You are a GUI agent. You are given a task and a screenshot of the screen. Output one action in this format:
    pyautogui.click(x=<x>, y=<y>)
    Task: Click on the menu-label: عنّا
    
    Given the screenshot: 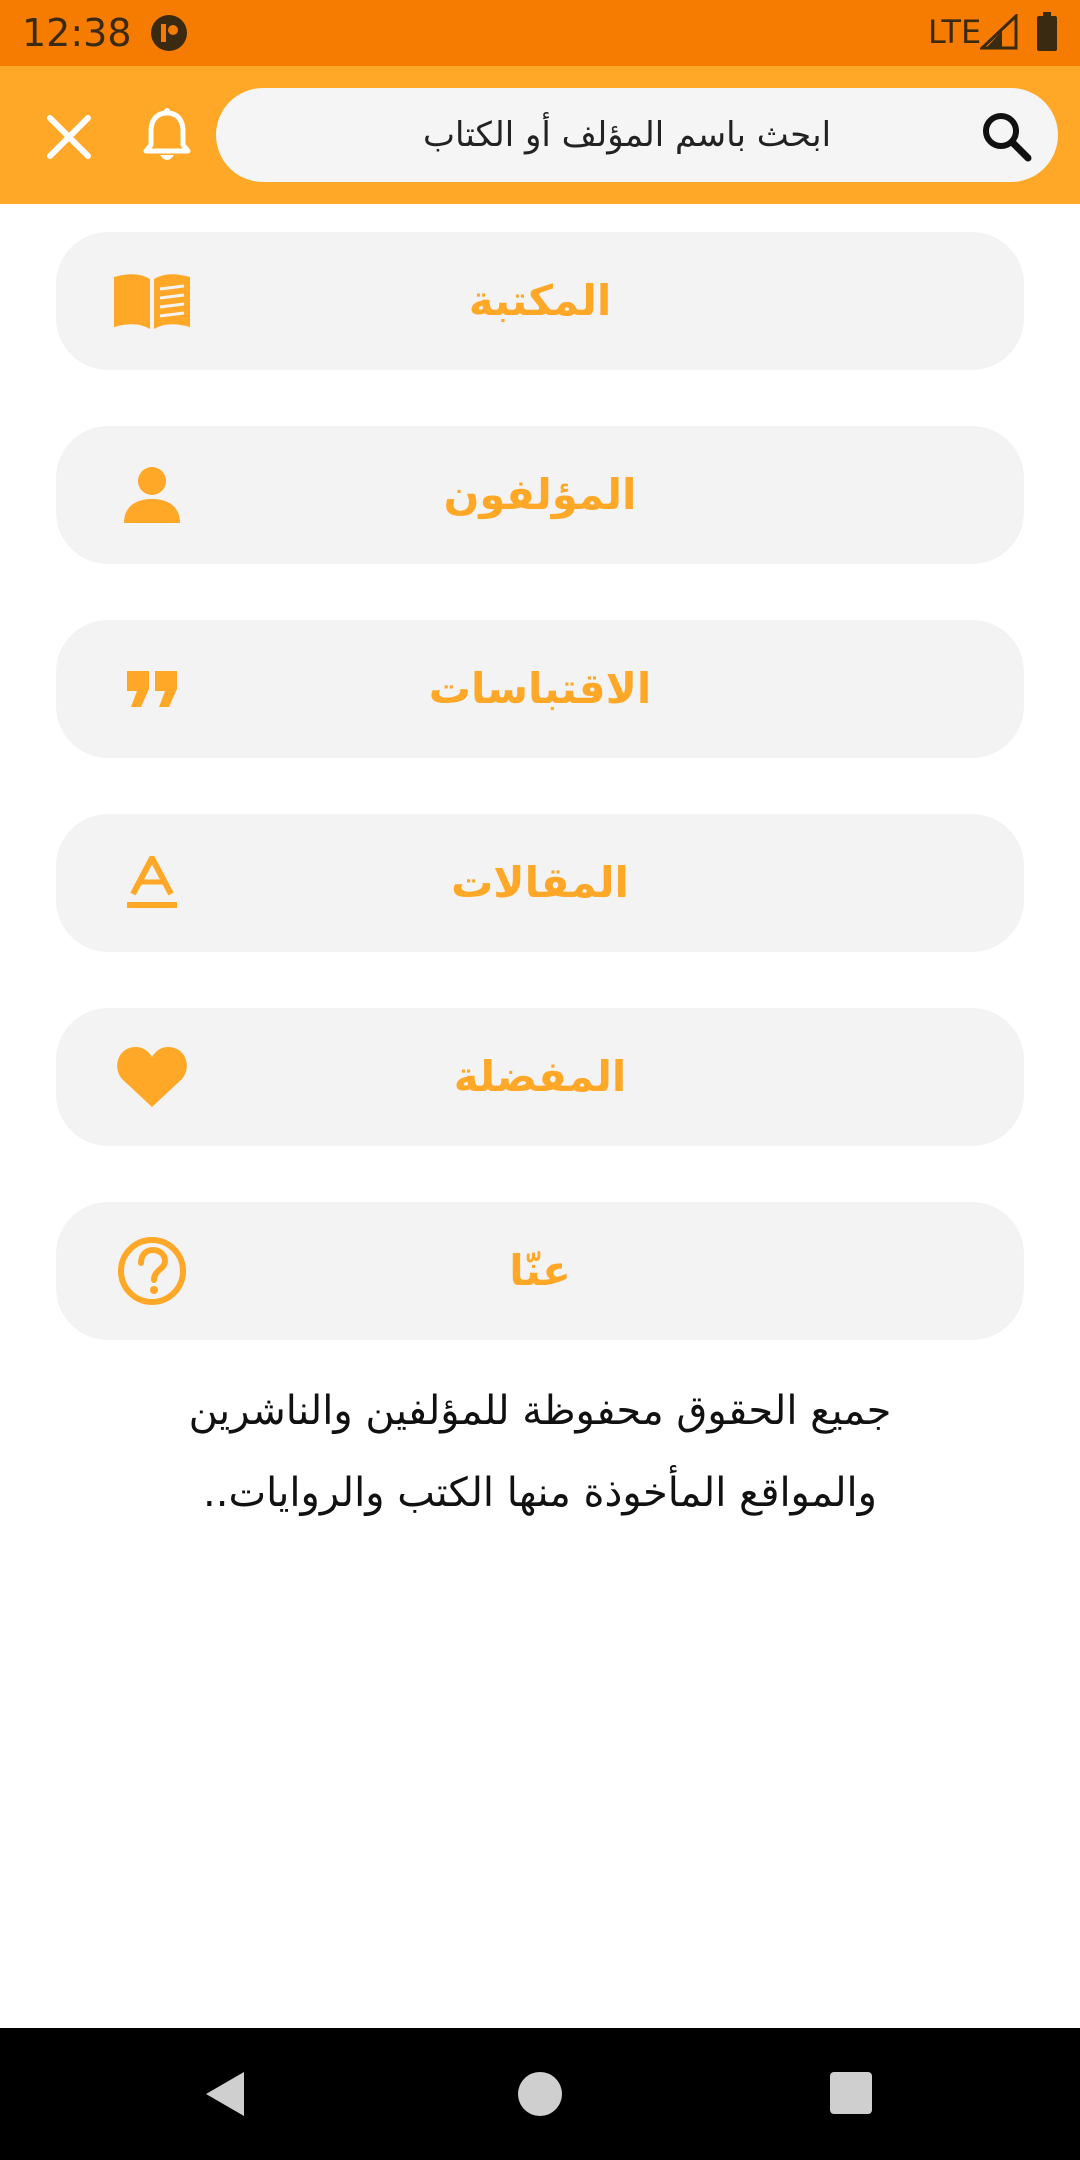 What is the action you would take?
    pyautogui.click(x=540, y=1270)
    